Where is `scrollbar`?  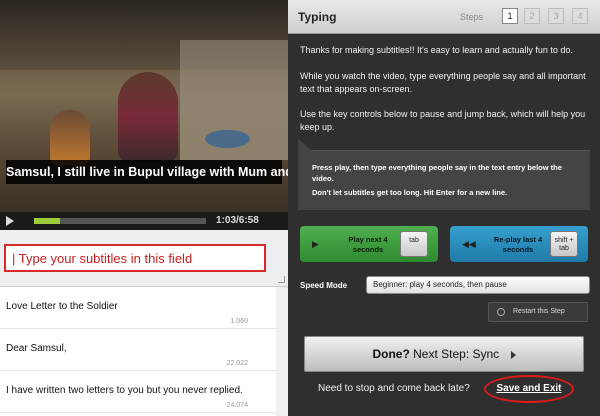
scrollbar is located at coordinates (282, 351).